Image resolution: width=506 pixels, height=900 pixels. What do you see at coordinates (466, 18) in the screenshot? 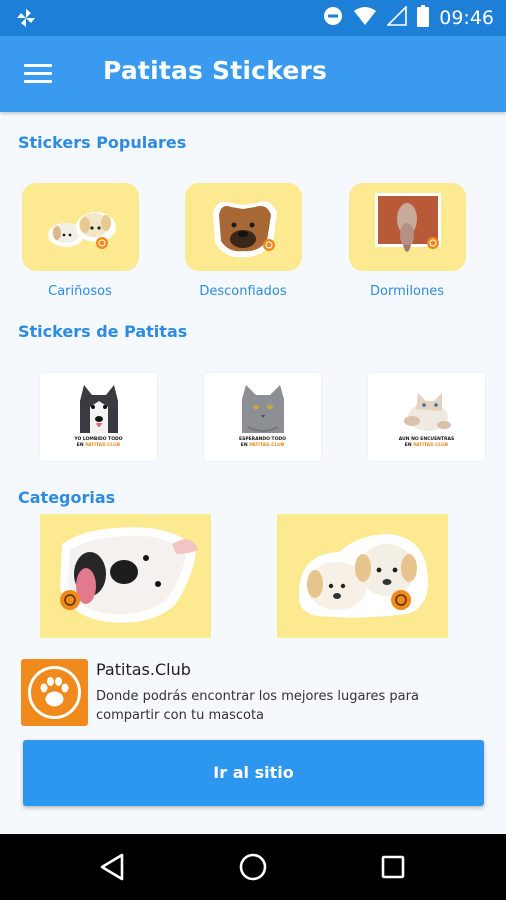
I see `clock: 09:46` at bounding box center [466, 18].